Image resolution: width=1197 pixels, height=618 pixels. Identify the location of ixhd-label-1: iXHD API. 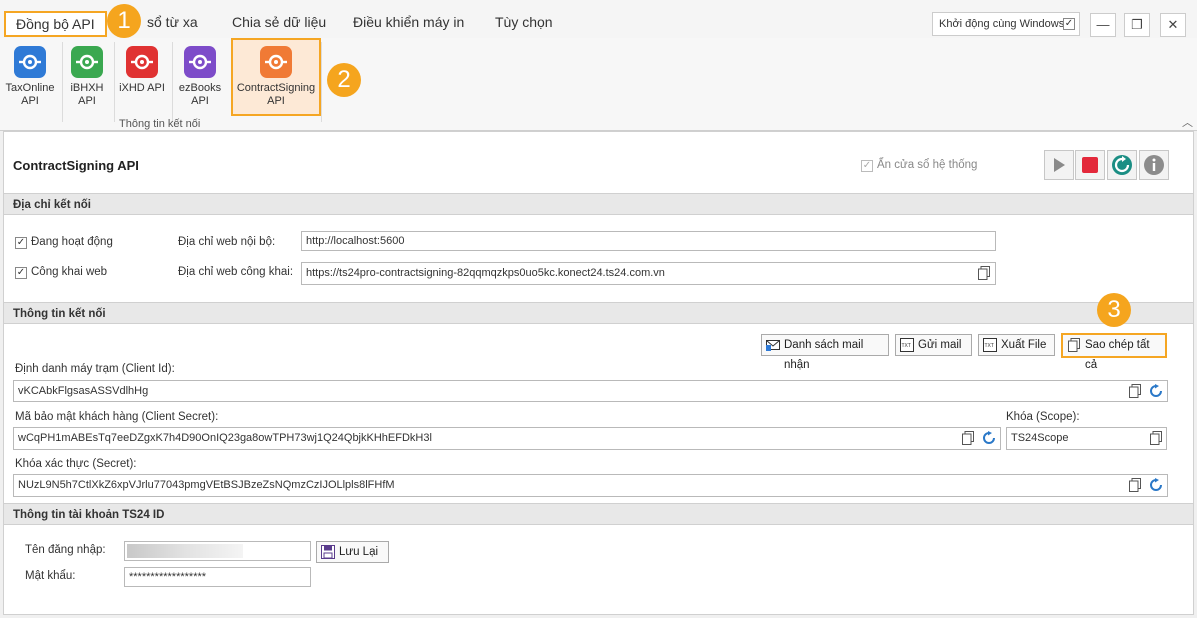
(142, 88).